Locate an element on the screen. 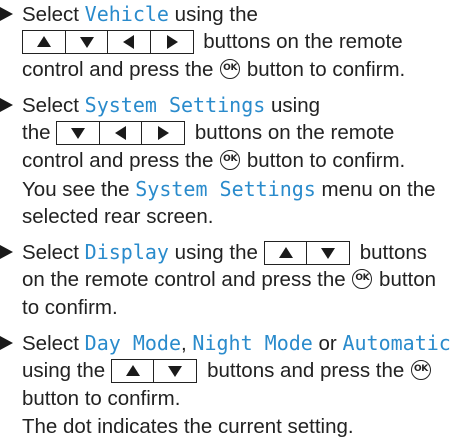 The height and width of the screenshot is (441, 465). instruction-line: using the buttons and press the OK is located at coordinates (232, 371).